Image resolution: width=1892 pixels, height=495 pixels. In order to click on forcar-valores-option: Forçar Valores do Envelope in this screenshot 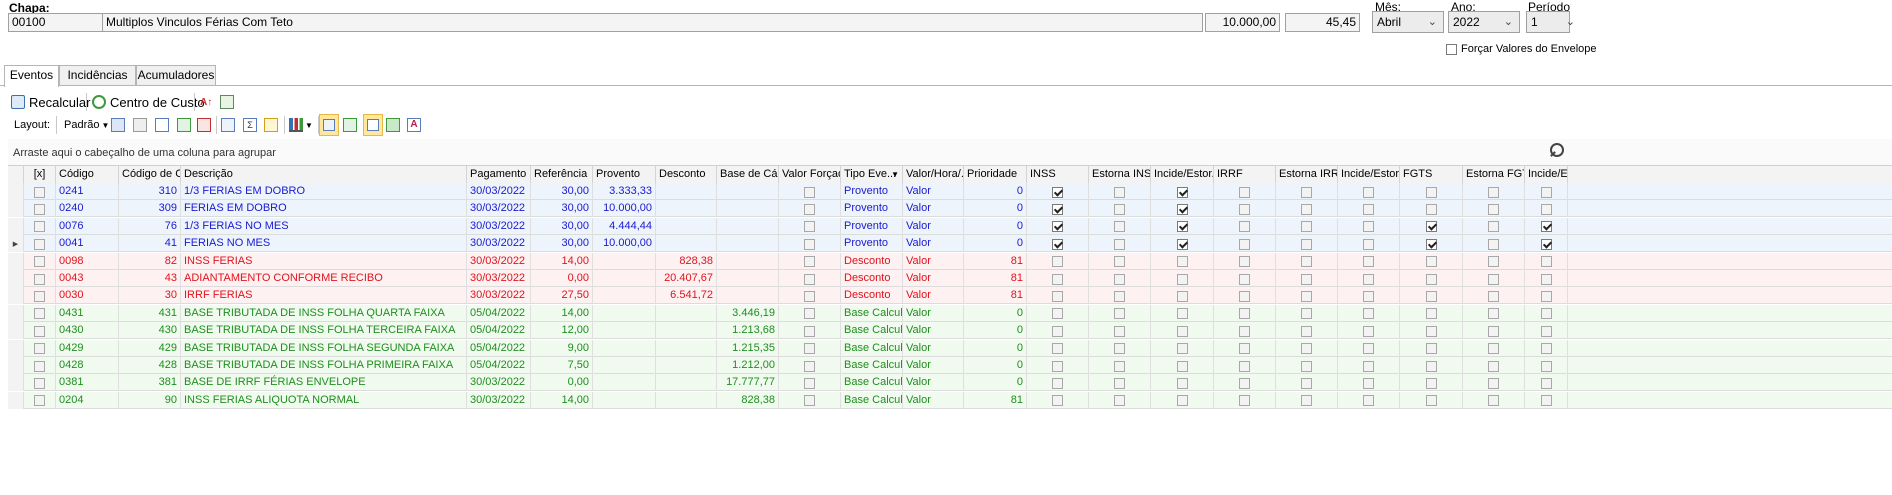, I will do `click(1521, 49)`.